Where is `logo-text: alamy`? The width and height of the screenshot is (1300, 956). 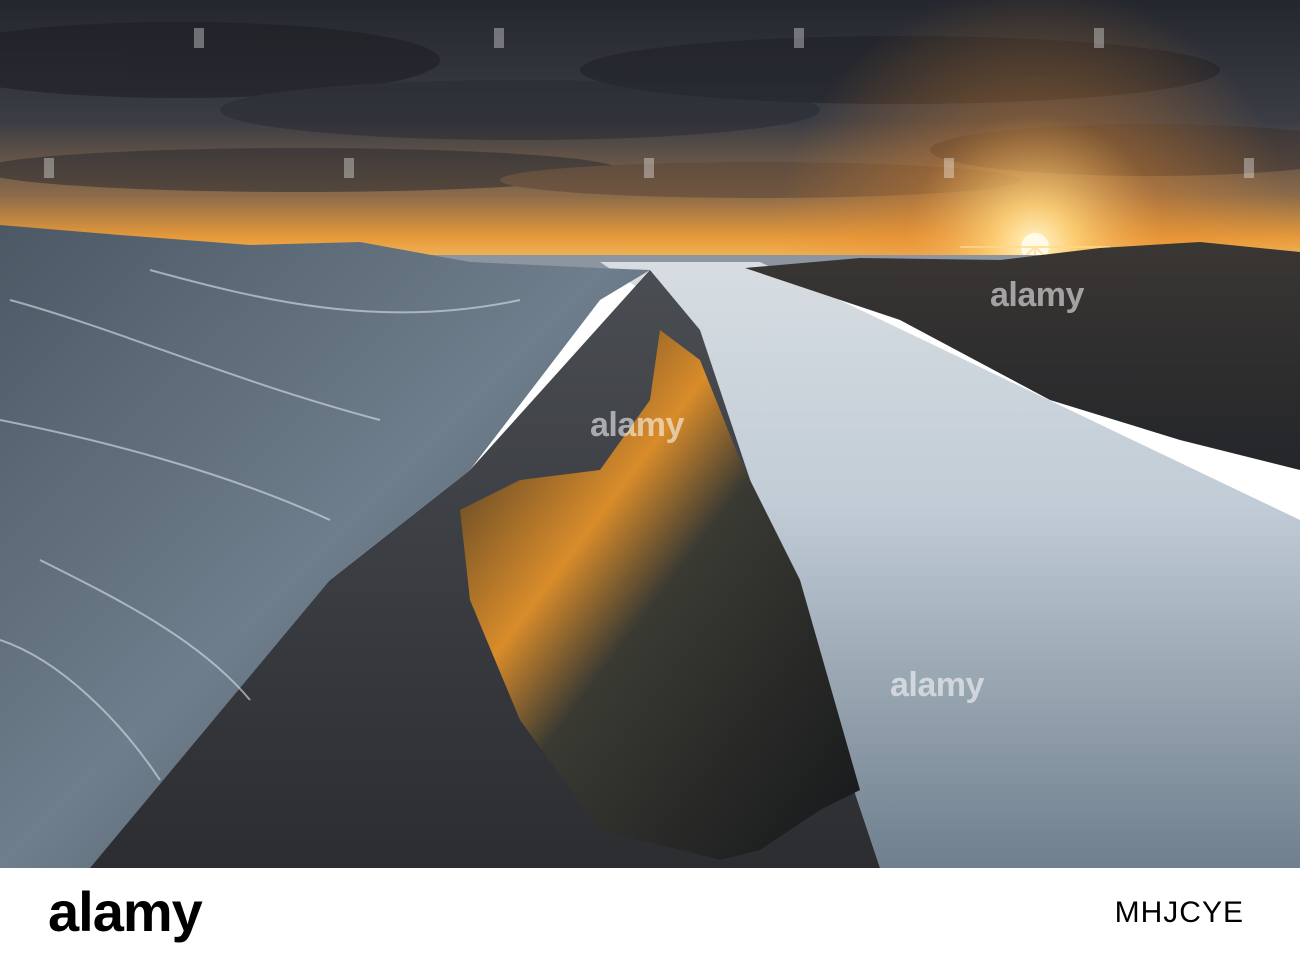 logo-text: alamy is located at coordinates (125, 911).